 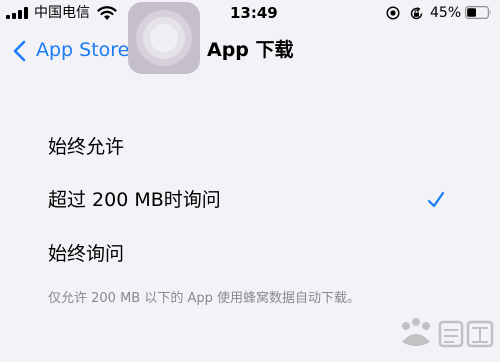 I want to click on option-always-allow: 始终允许, so click(x=250, y=148).